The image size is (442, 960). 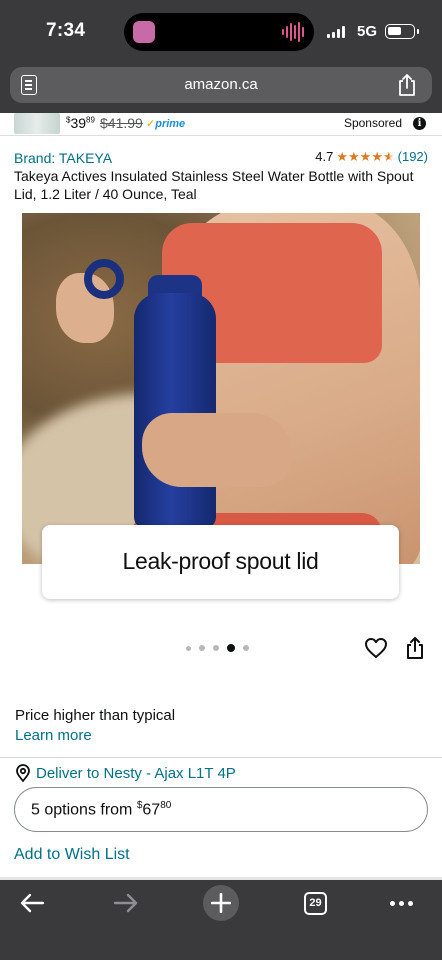 What do you see at coordinates (37, 123) in the screenshot?
I see `sponsored-product-thumbnail` at bounding box center [37, 123].